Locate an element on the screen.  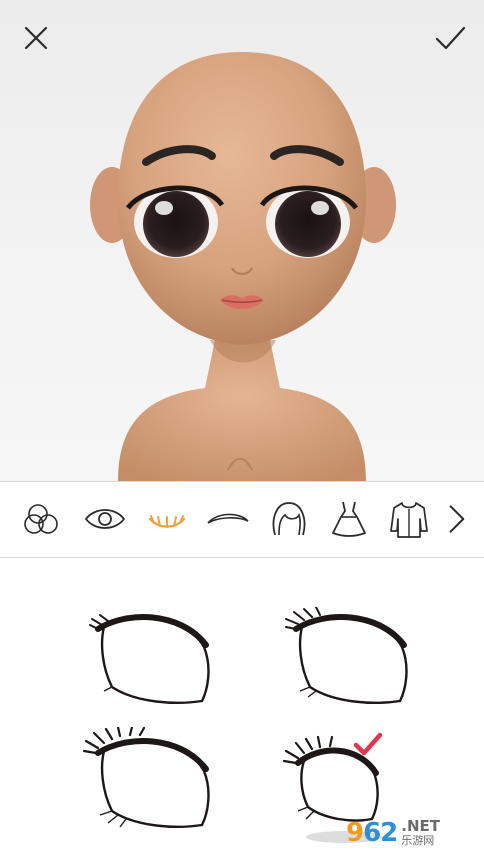
close-x-icon is located at coordinates (36, 38).